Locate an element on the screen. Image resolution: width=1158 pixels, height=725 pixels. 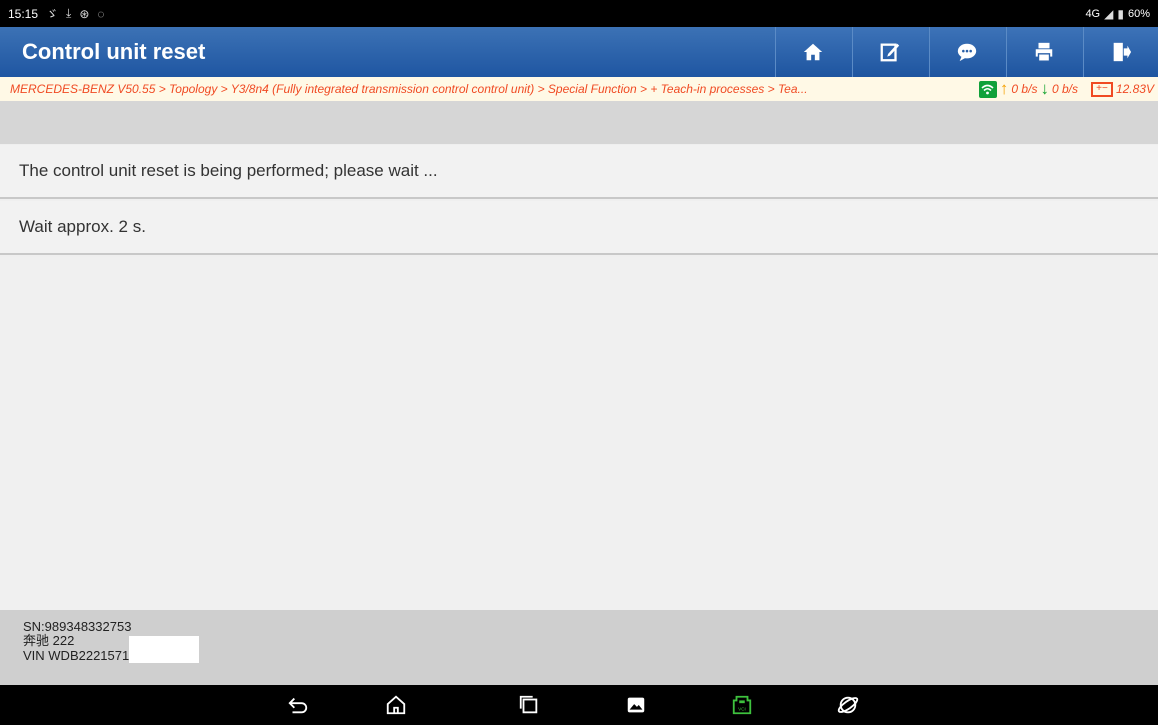
battery-voltage: 12.83V is located at coordinates (1134, 89).